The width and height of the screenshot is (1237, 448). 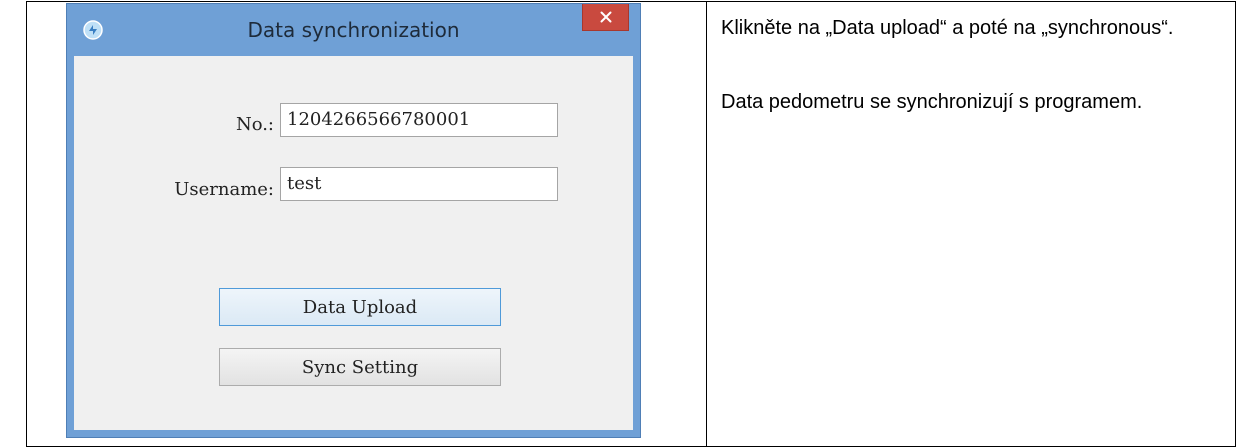 I want to click on username-input: test, so click(x=419, y=184).